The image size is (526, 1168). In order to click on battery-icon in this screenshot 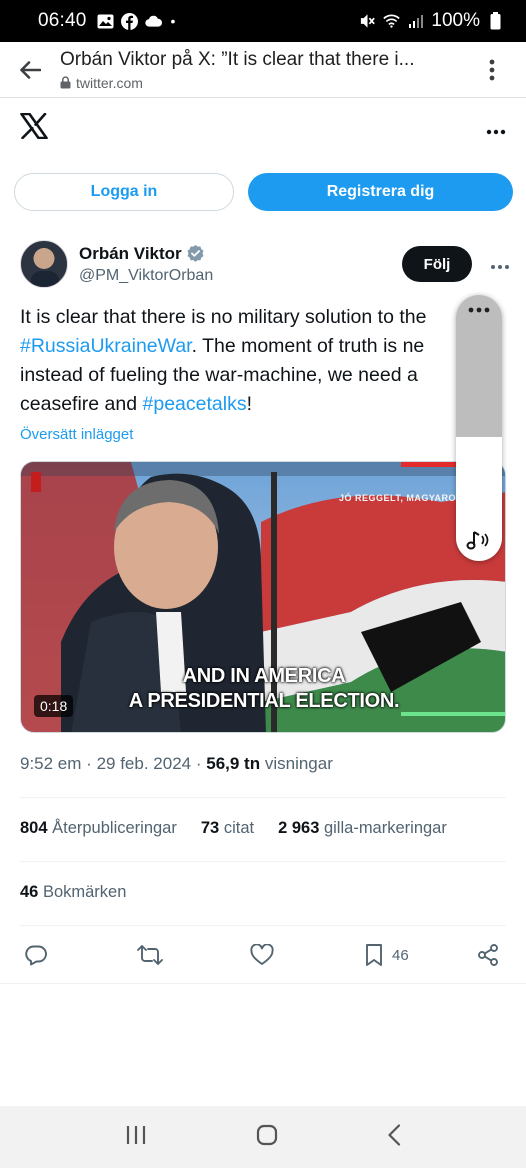, I will do `click(495, 21)`.